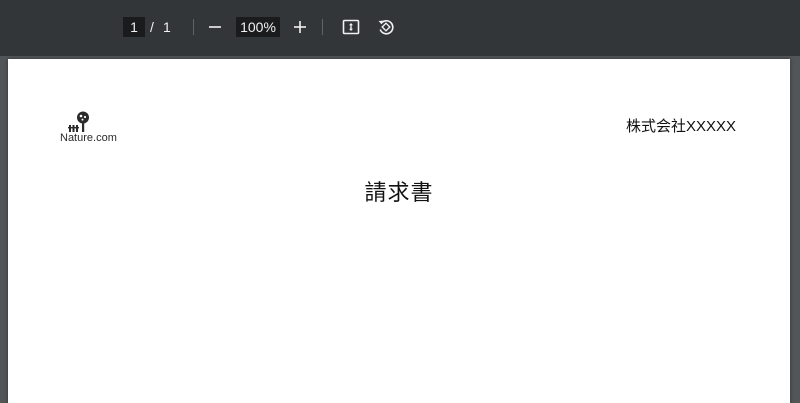 Image resolution: width=800 pixels, height=403 pixels. Describe the element at coordinates (88, 138) in the screenshot. I see `logo-text: Nature.com` at that location.